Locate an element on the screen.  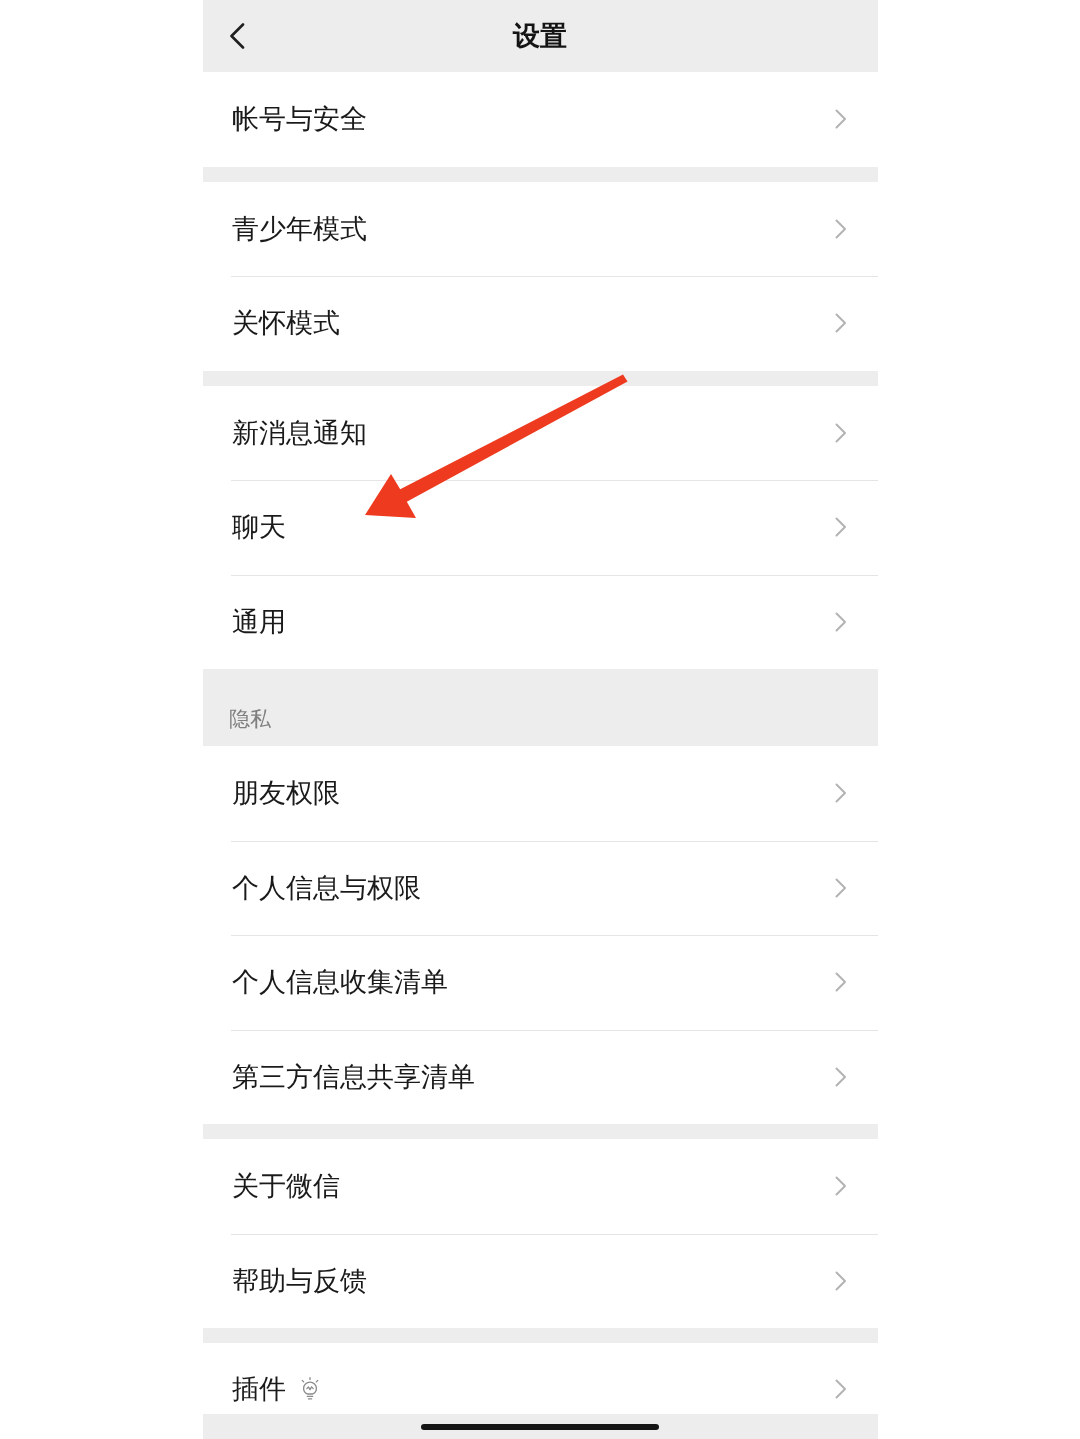
settings-row: 通用 is located at coordinates (540, 621).